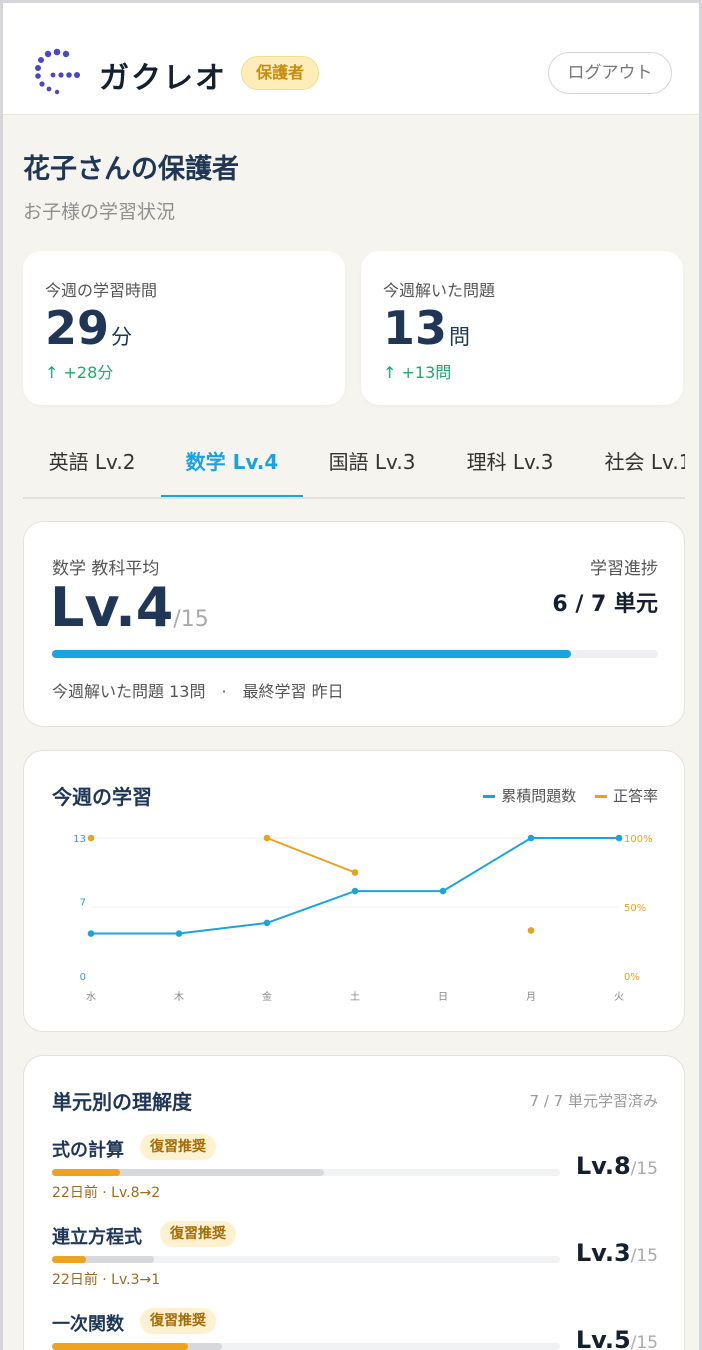  What do you see at coordinates (427, 328) in the screenshot?
I see `stat-value: 13問` at bounding box center [427, 328].